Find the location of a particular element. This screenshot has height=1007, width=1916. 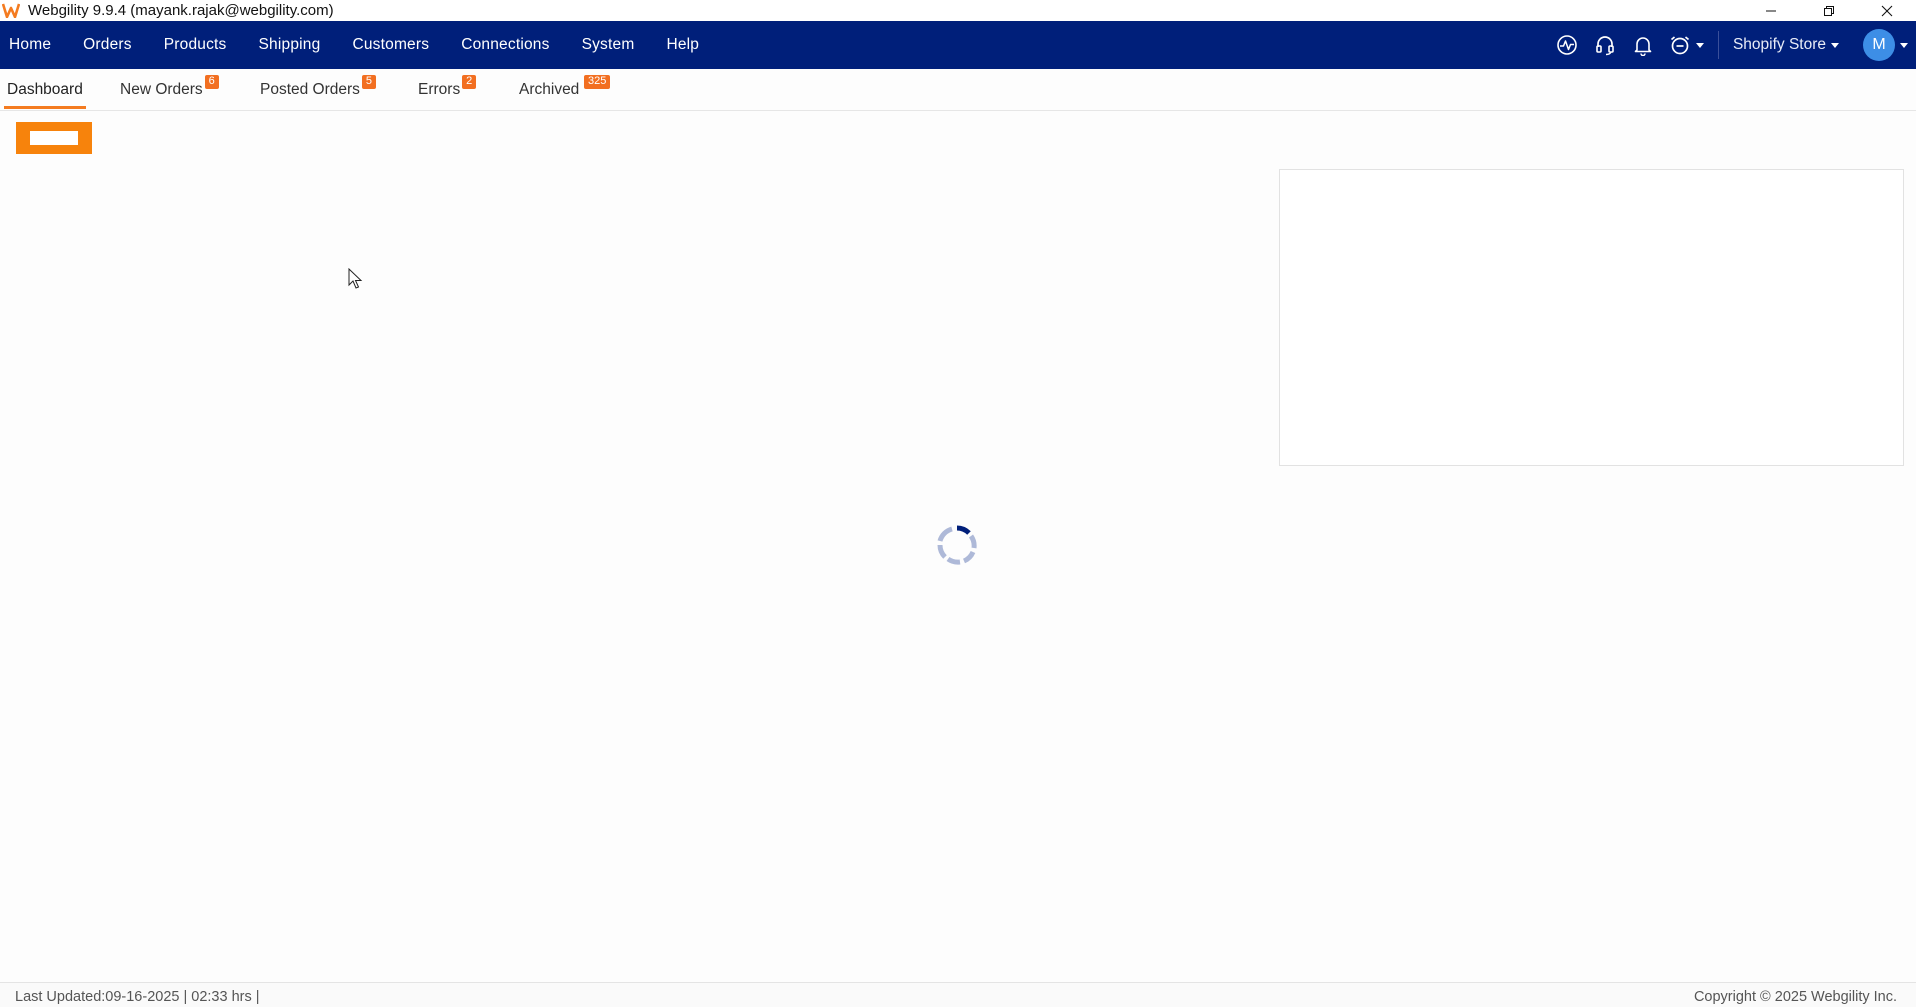

tab-archived: Archived 325 is located at coordinates (565, 90).